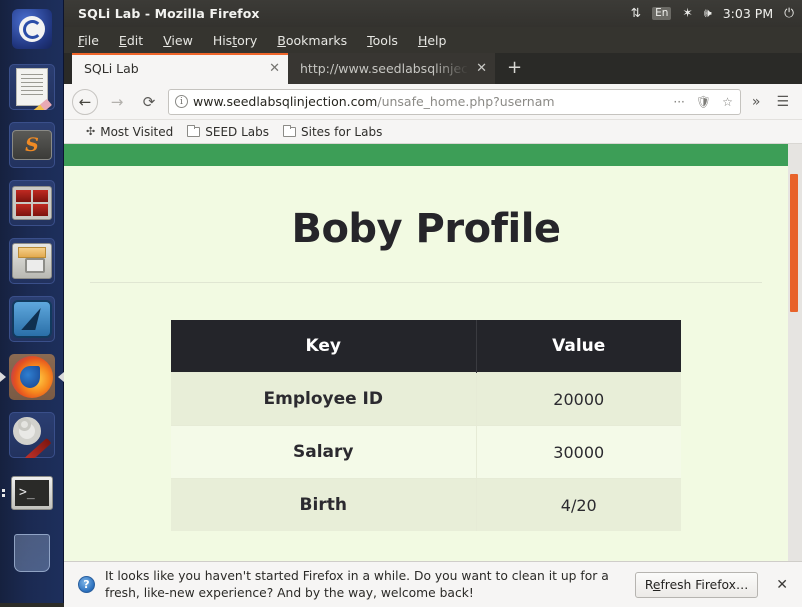 This screenshot has width=802, height=607. I want to click on page-actions-icon: ···, so click(678, 102).